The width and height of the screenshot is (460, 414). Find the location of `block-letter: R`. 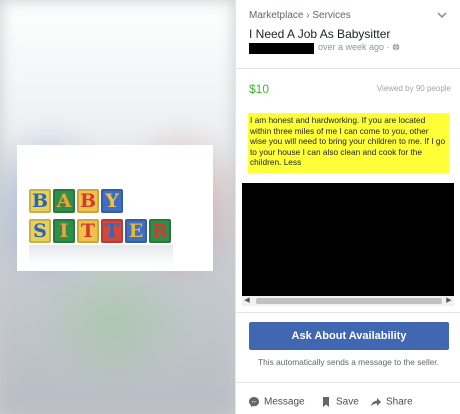

block-letter: R is located at coordinates (160, 231).